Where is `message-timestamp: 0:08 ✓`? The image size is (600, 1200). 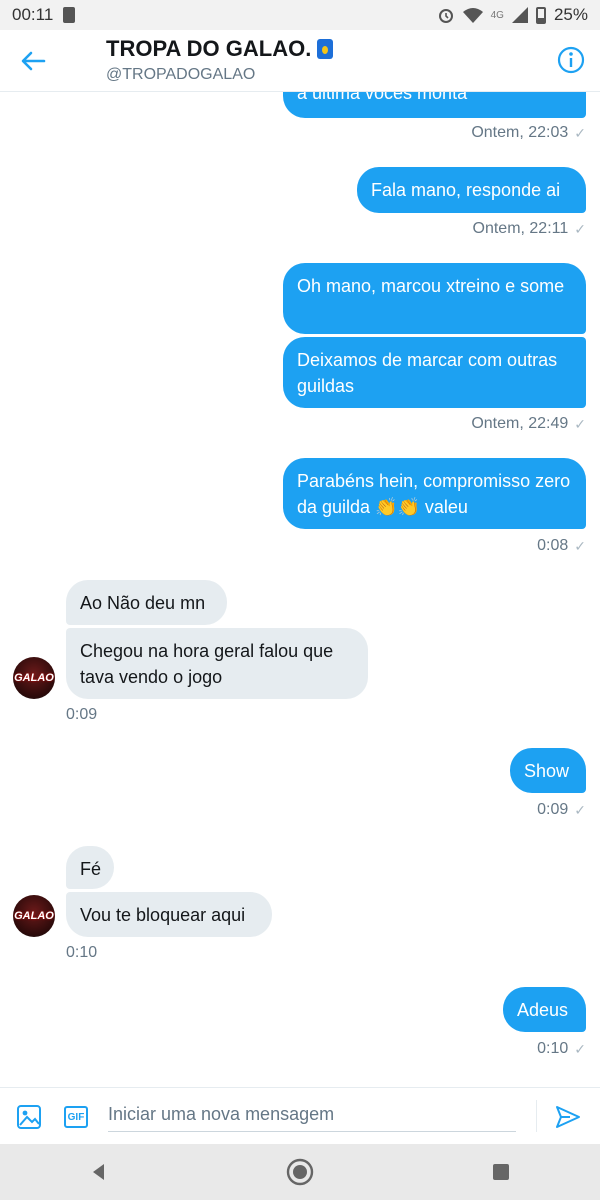
message-timestamp: 0:08 ✓ is located at coordinates (561, 546).